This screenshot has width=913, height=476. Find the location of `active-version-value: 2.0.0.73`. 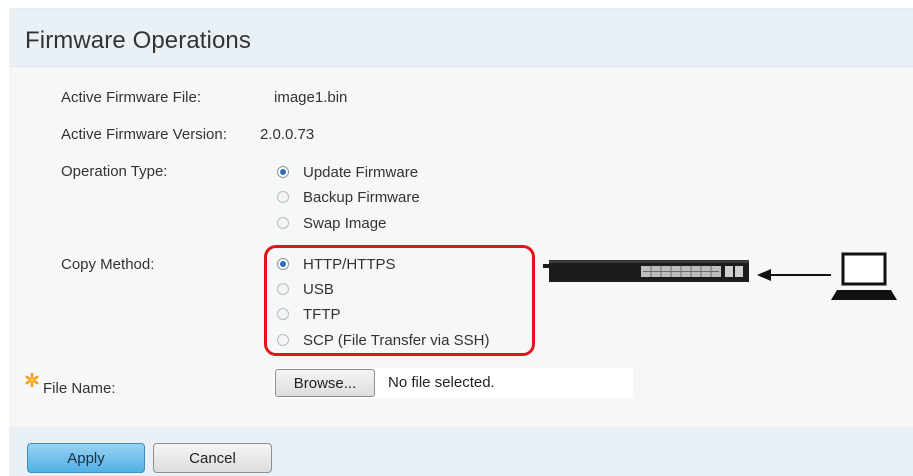

active-version-value: 2.0.0.73 is located at coordinates (287, 134).